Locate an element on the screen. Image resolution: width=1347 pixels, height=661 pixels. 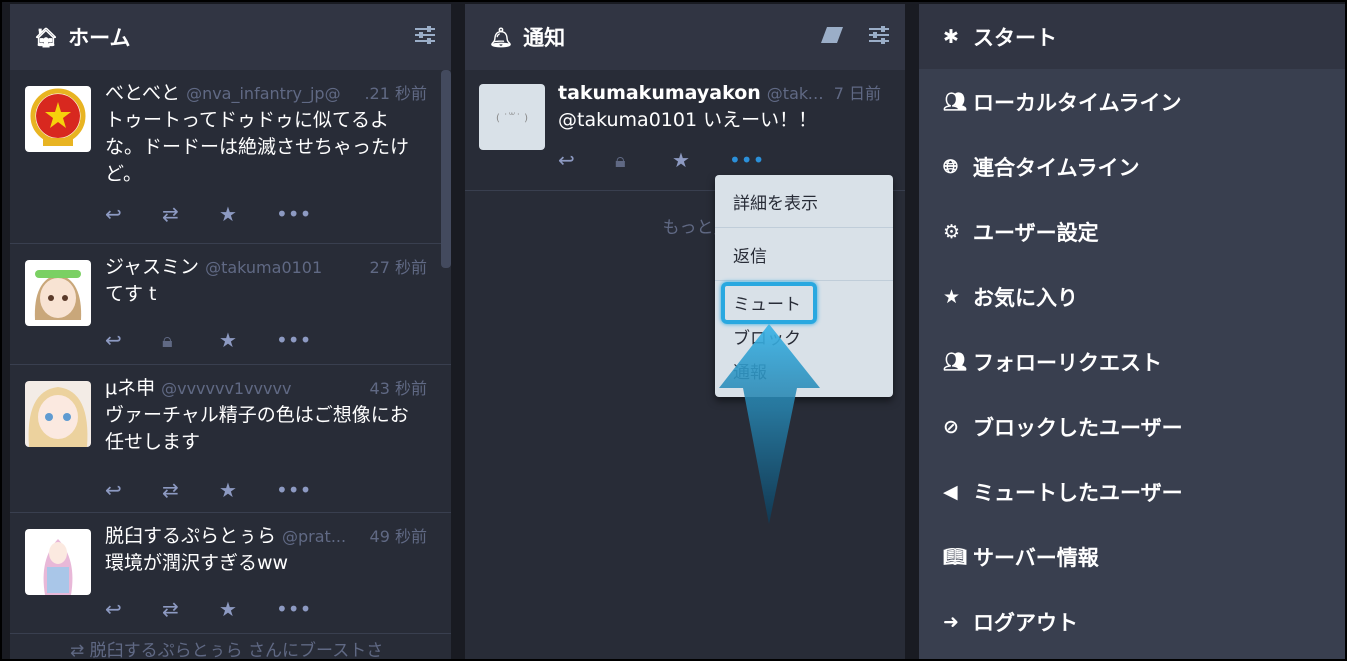
nav-logout: ➜ ログアウト is located at coordinates (1132, 621).